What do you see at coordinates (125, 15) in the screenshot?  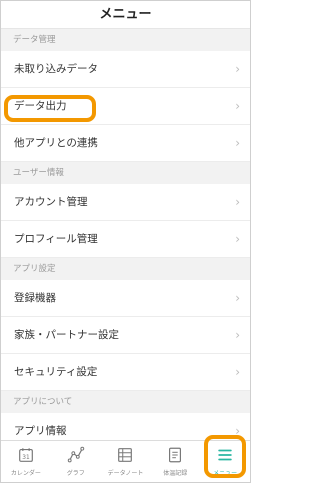 I see `page-title: メニュー` at bounding box center [125, 15].